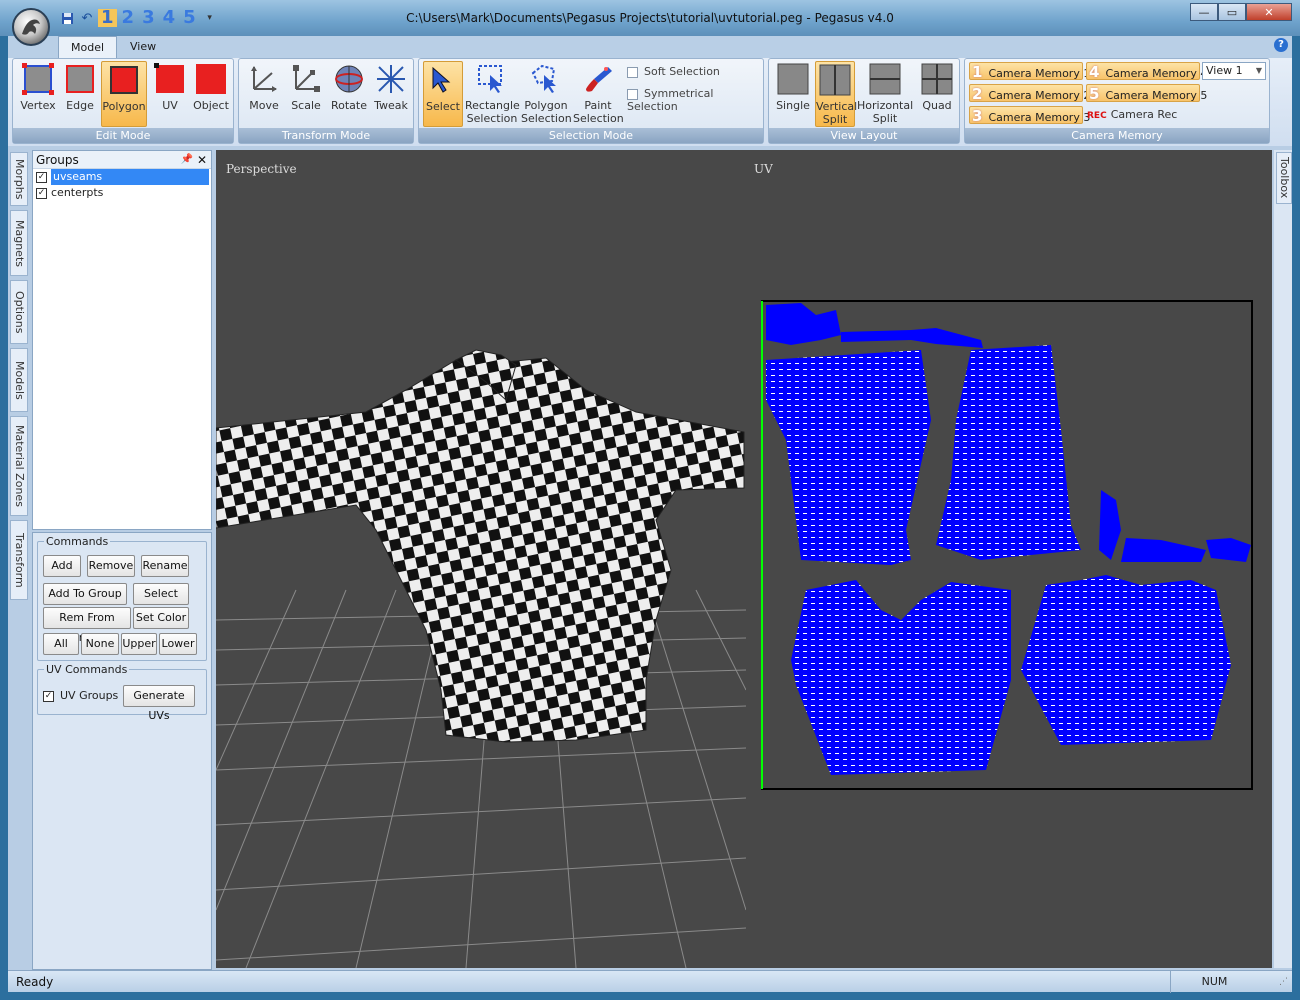 This screenshot has height=1000, width=1300. I want to click on none-button: None, so click(100, 644).